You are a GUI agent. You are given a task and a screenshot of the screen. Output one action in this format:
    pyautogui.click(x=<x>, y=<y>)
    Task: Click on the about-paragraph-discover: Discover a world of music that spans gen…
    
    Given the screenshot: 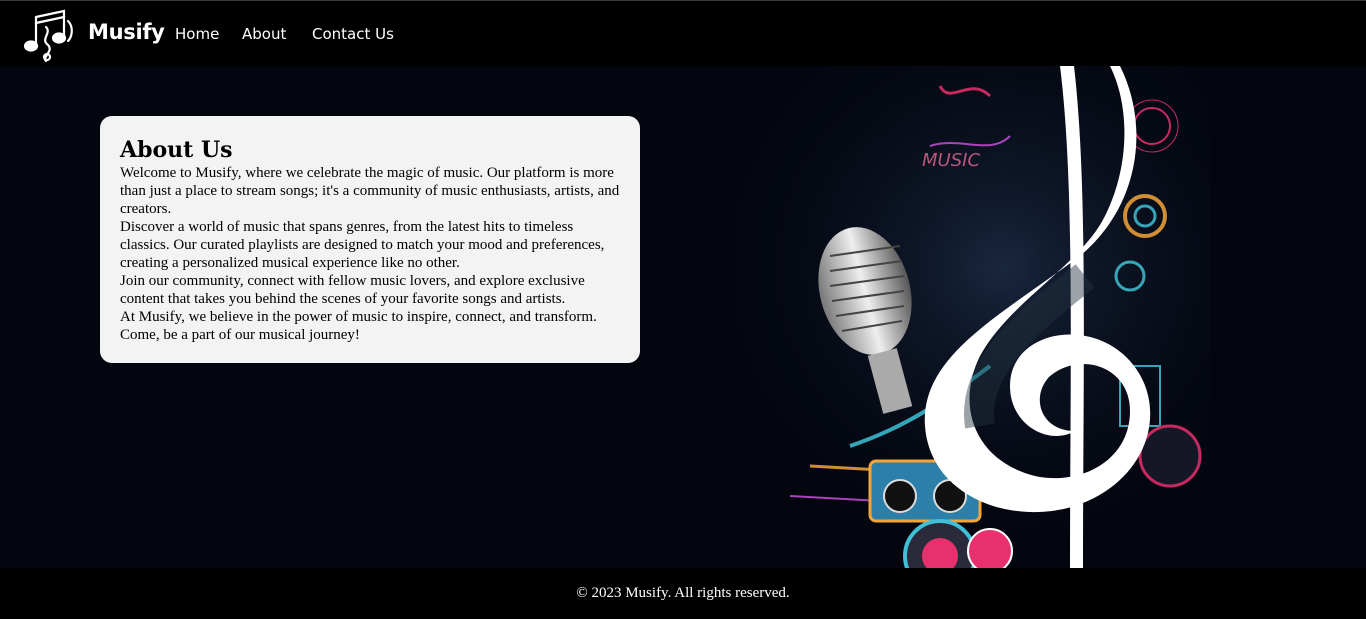 What is the action you would take?
    pyautogui.click(x=362, y=245)
    